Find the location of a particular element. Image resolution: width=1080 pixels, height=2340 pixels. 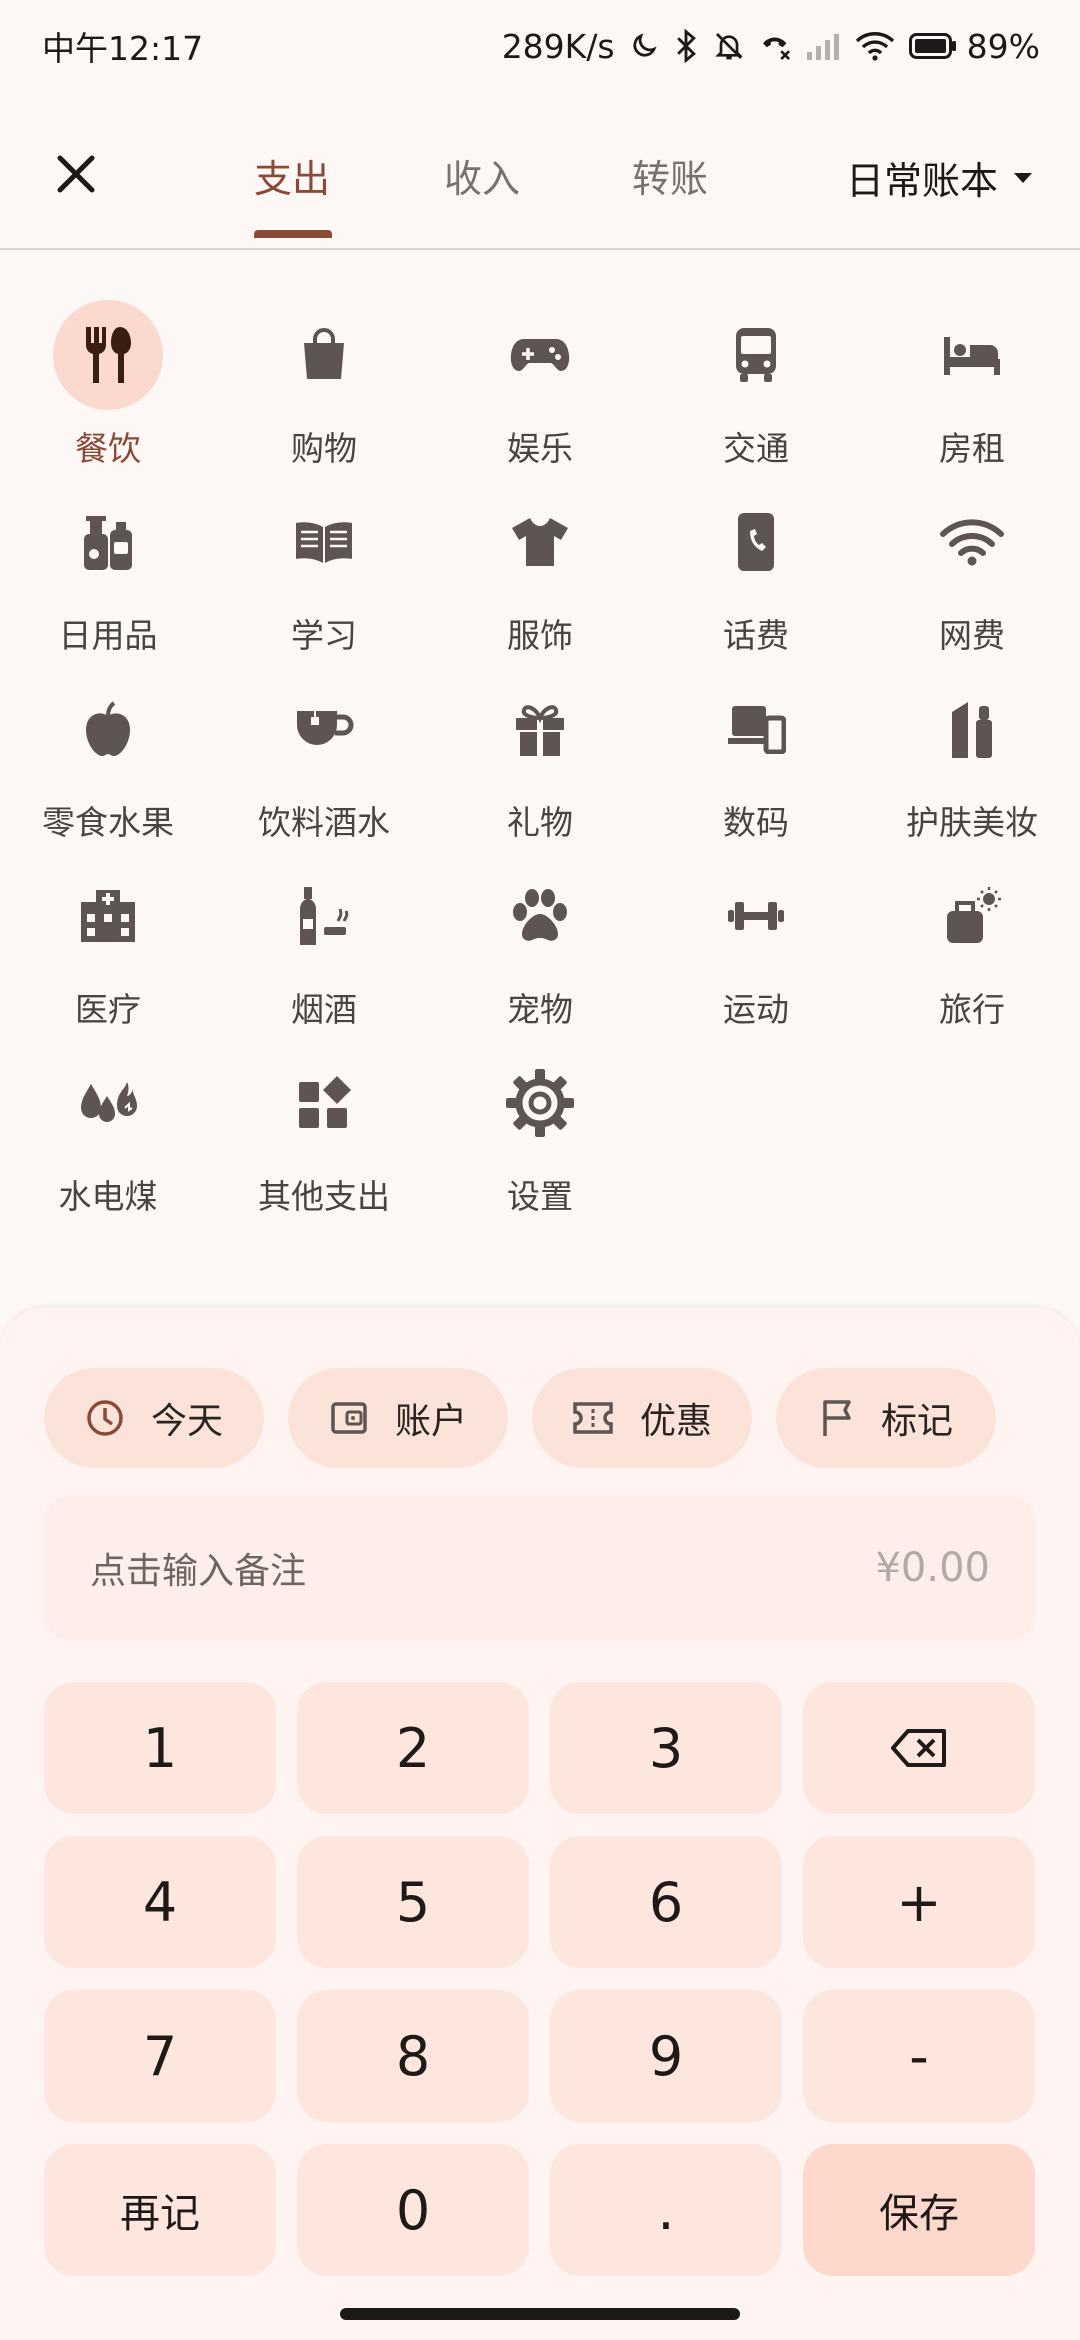

category-label: 水电煤 is located at coordinates (108, 1196).